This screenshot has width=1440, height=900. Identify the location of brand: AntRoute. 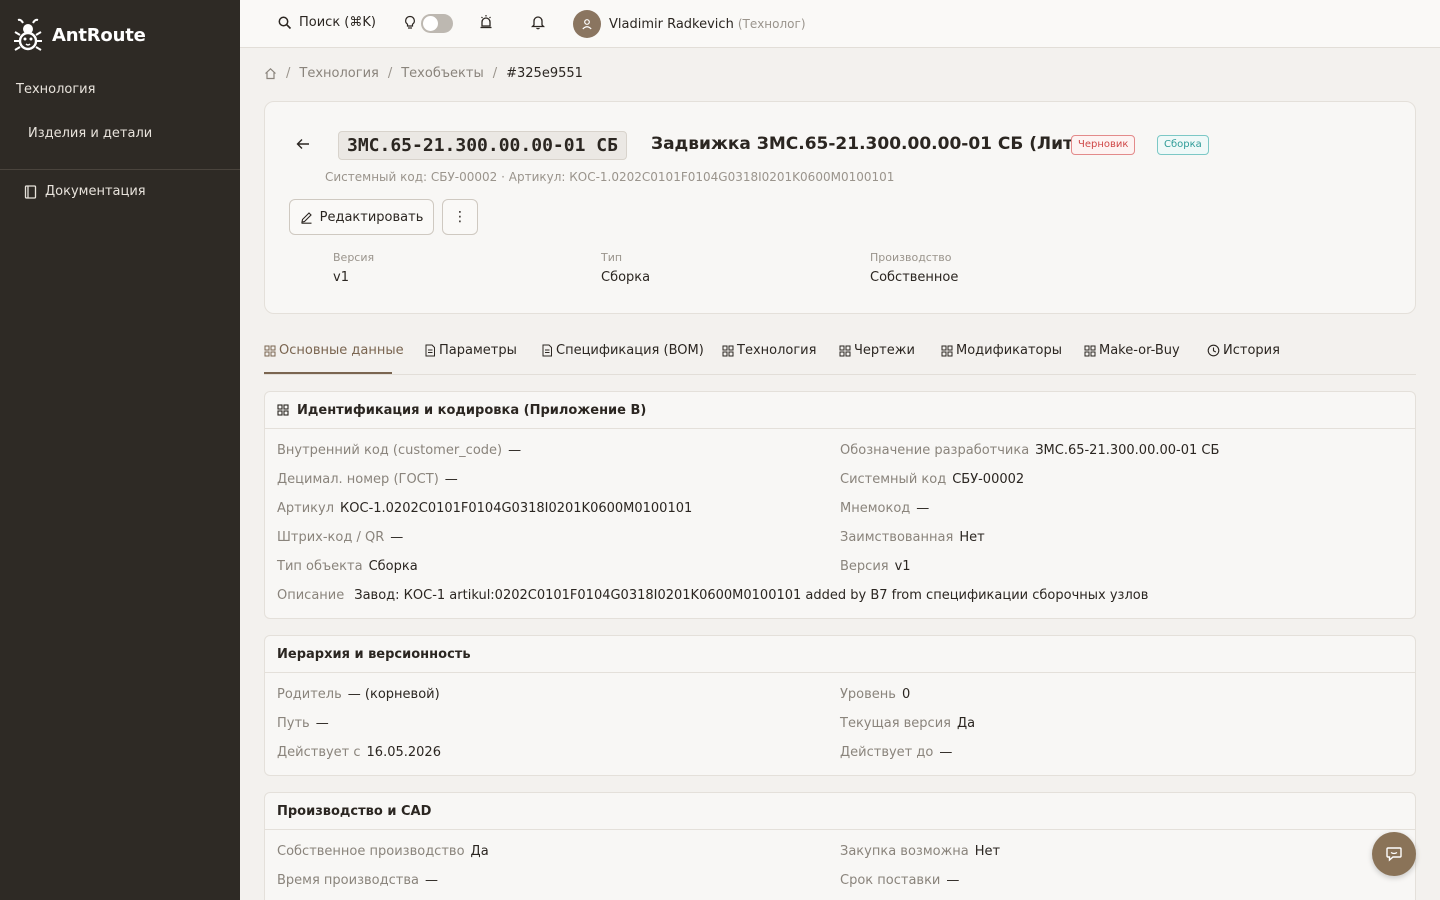
(79, 35).